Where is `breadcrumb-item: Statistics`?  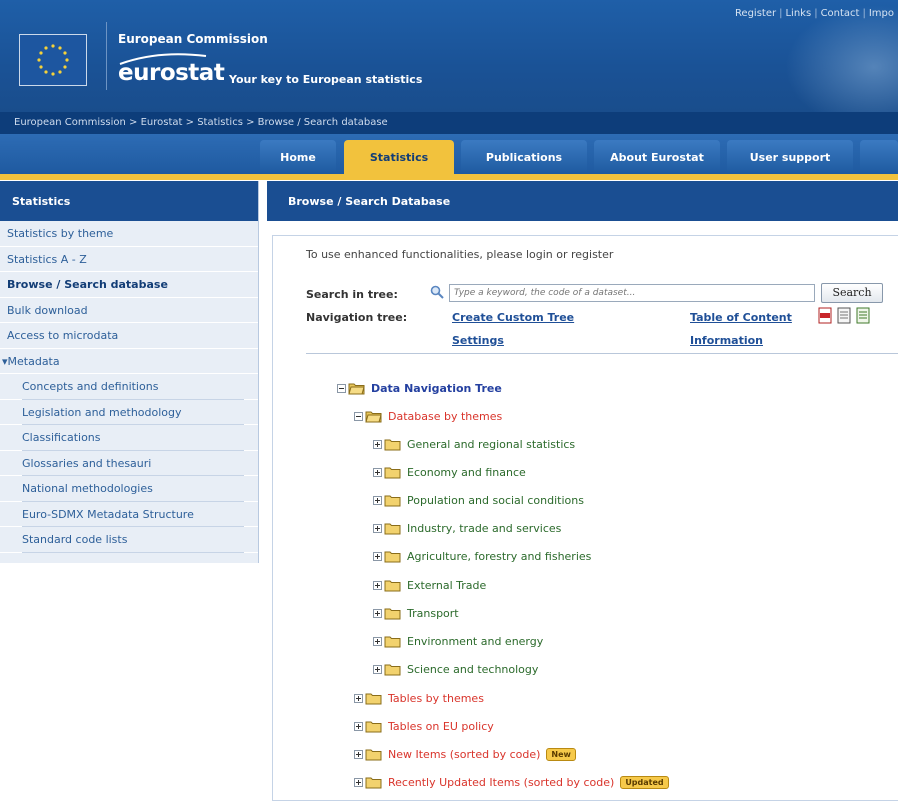 breadcrumb-item: Statistics is located at coordinates (220, 122).